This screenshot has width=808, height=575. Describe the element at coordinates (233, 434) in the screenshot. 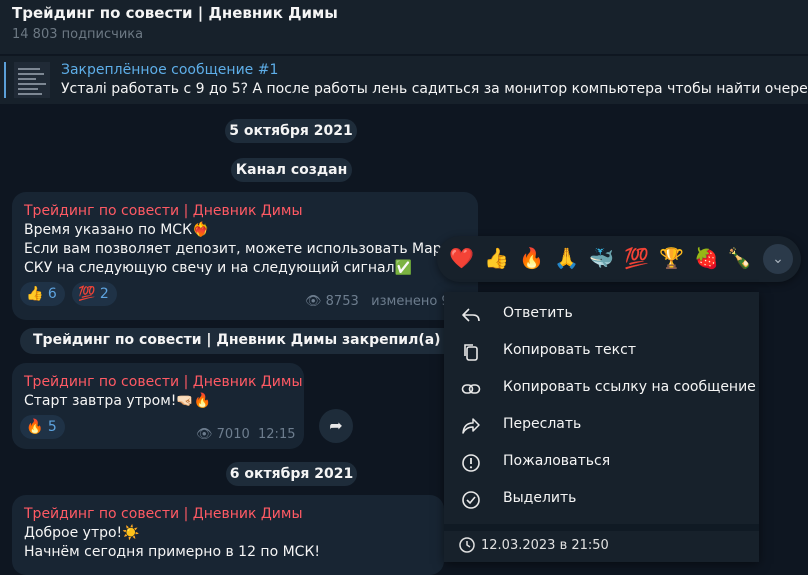

I see `view-count: 7010` at that location.